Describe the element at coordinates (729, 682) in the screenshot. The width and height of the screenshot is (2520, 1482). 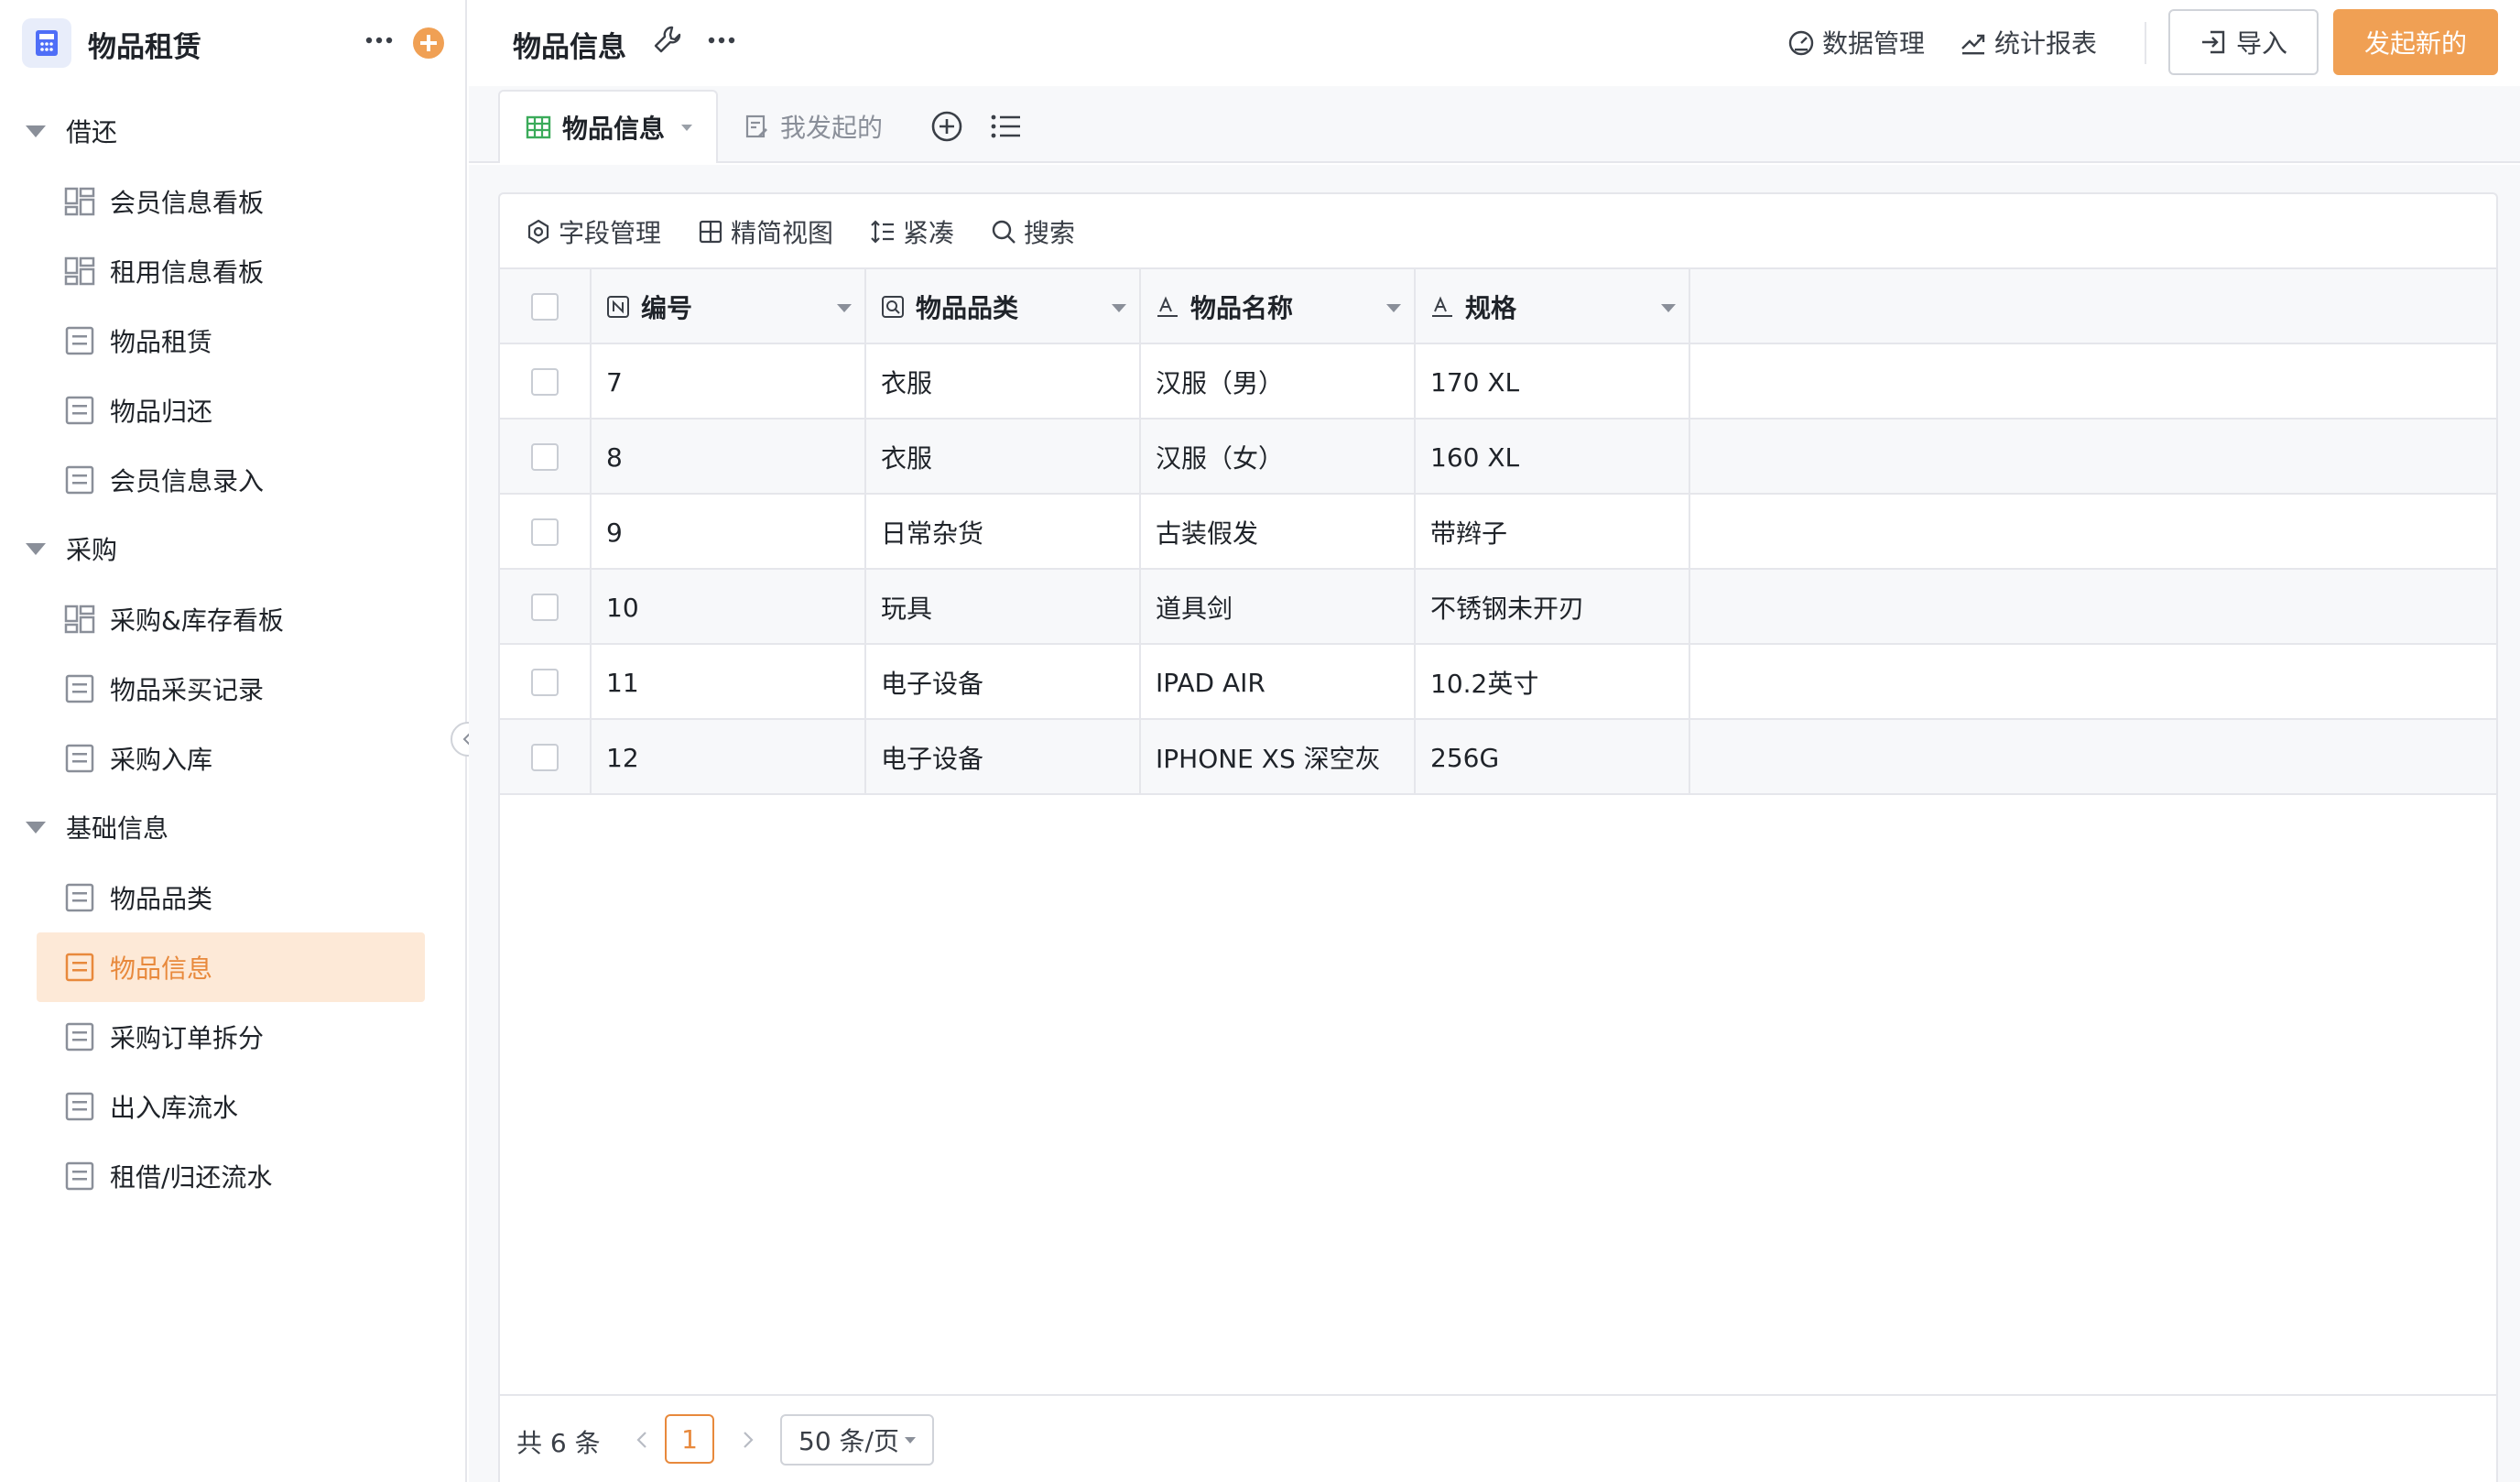
I see `cell-number: 11` at that location.